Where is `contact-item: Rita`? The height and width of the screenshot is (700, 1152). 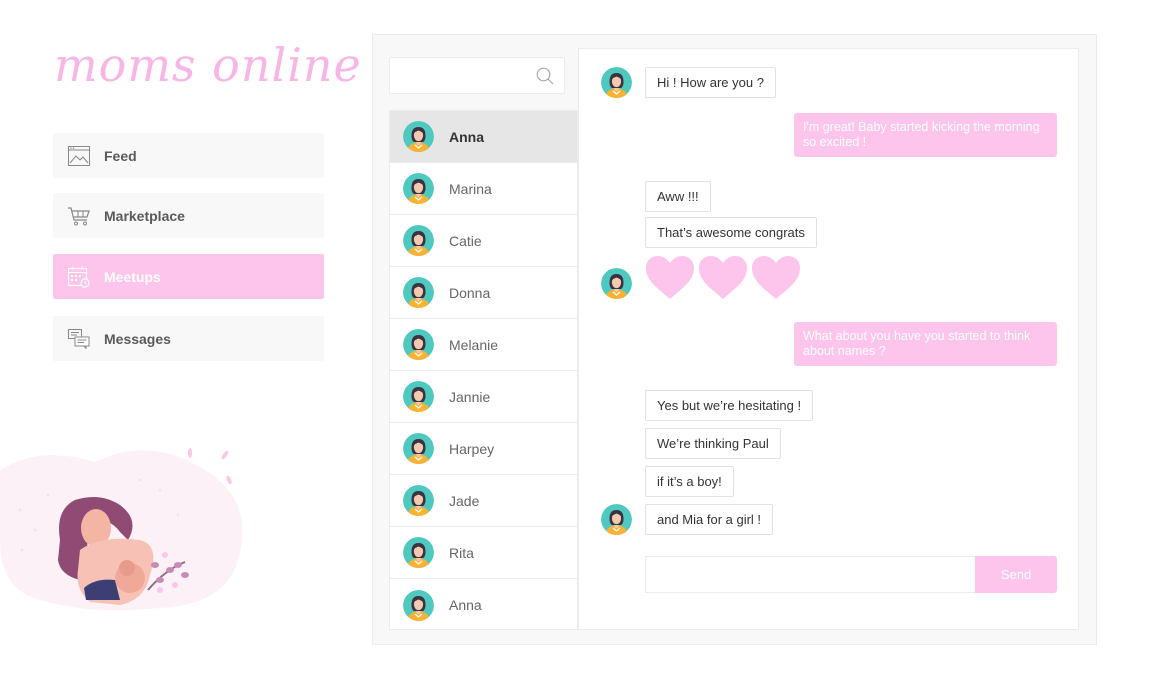
contact-item: Rita is located at coordinates (483, 553).